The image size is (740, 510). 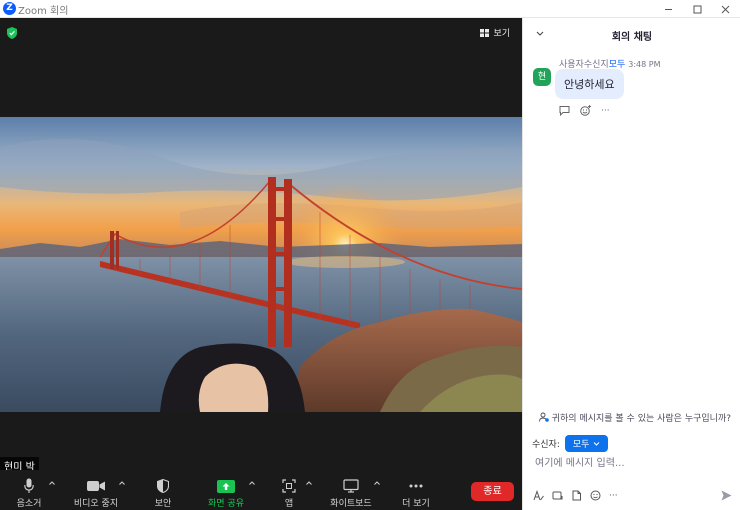 What do you see at coordinates (597, 444) in the screenshot?
I see `chevron-down-icon` at bounding box center [597, 444].